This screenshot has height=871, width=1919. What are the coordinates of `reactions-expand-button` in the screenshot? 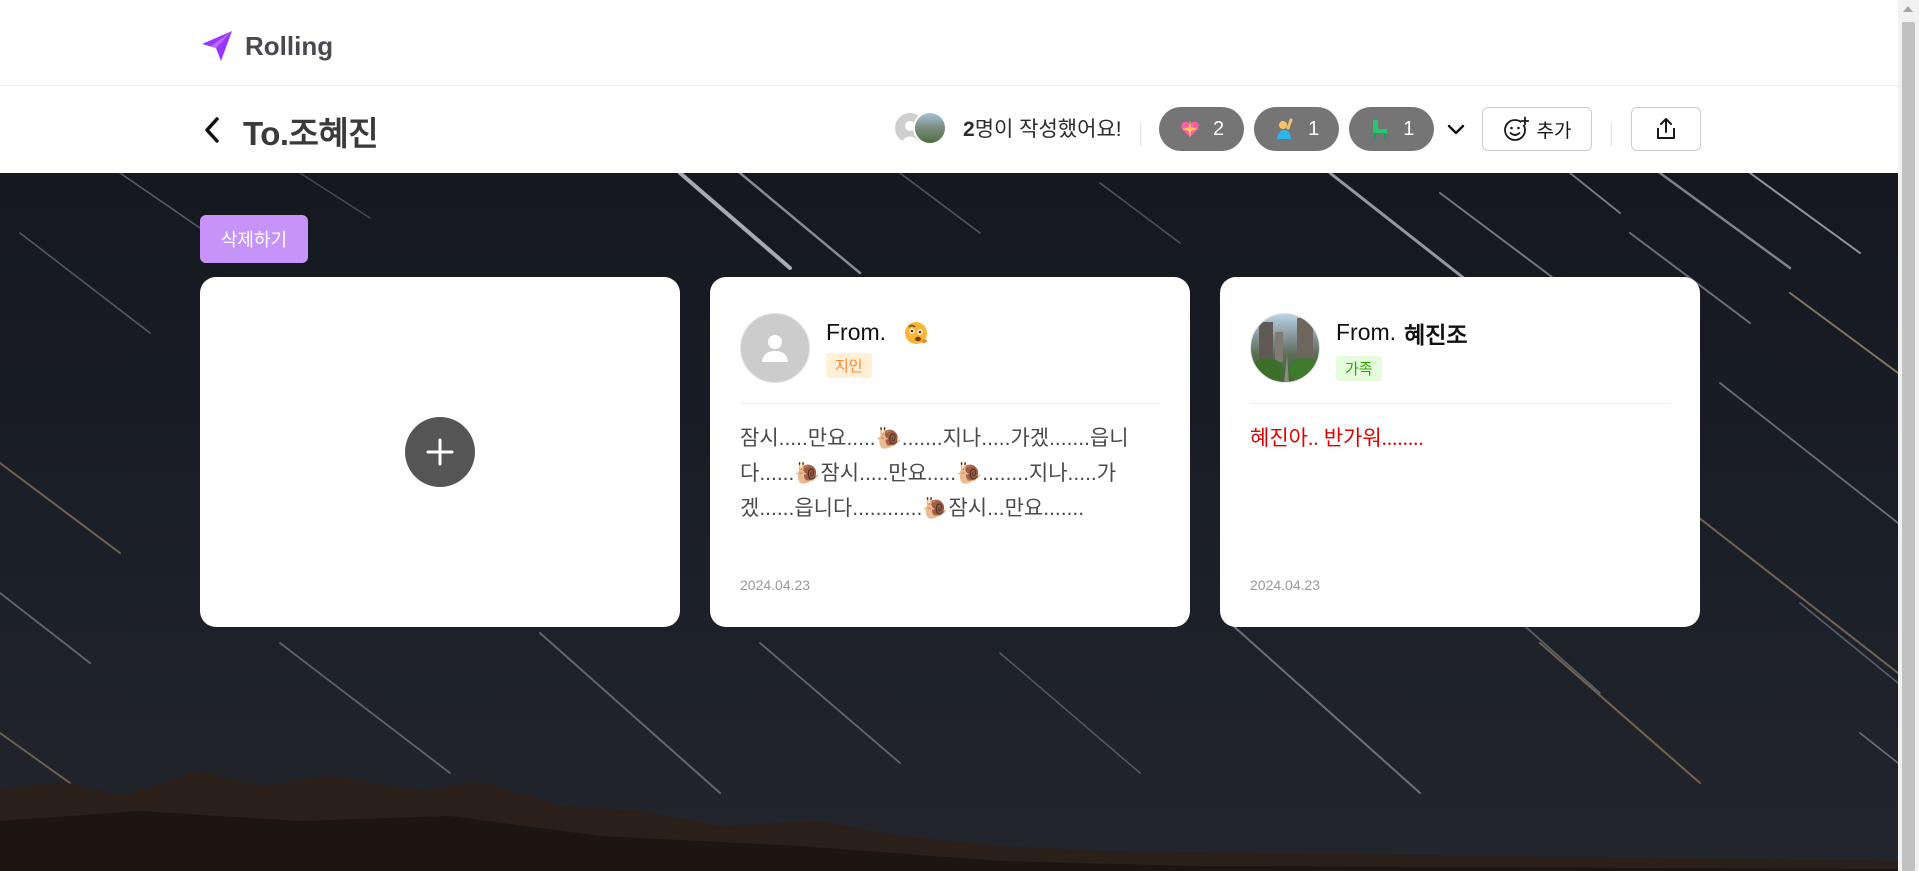 It's located at (1456, 130).